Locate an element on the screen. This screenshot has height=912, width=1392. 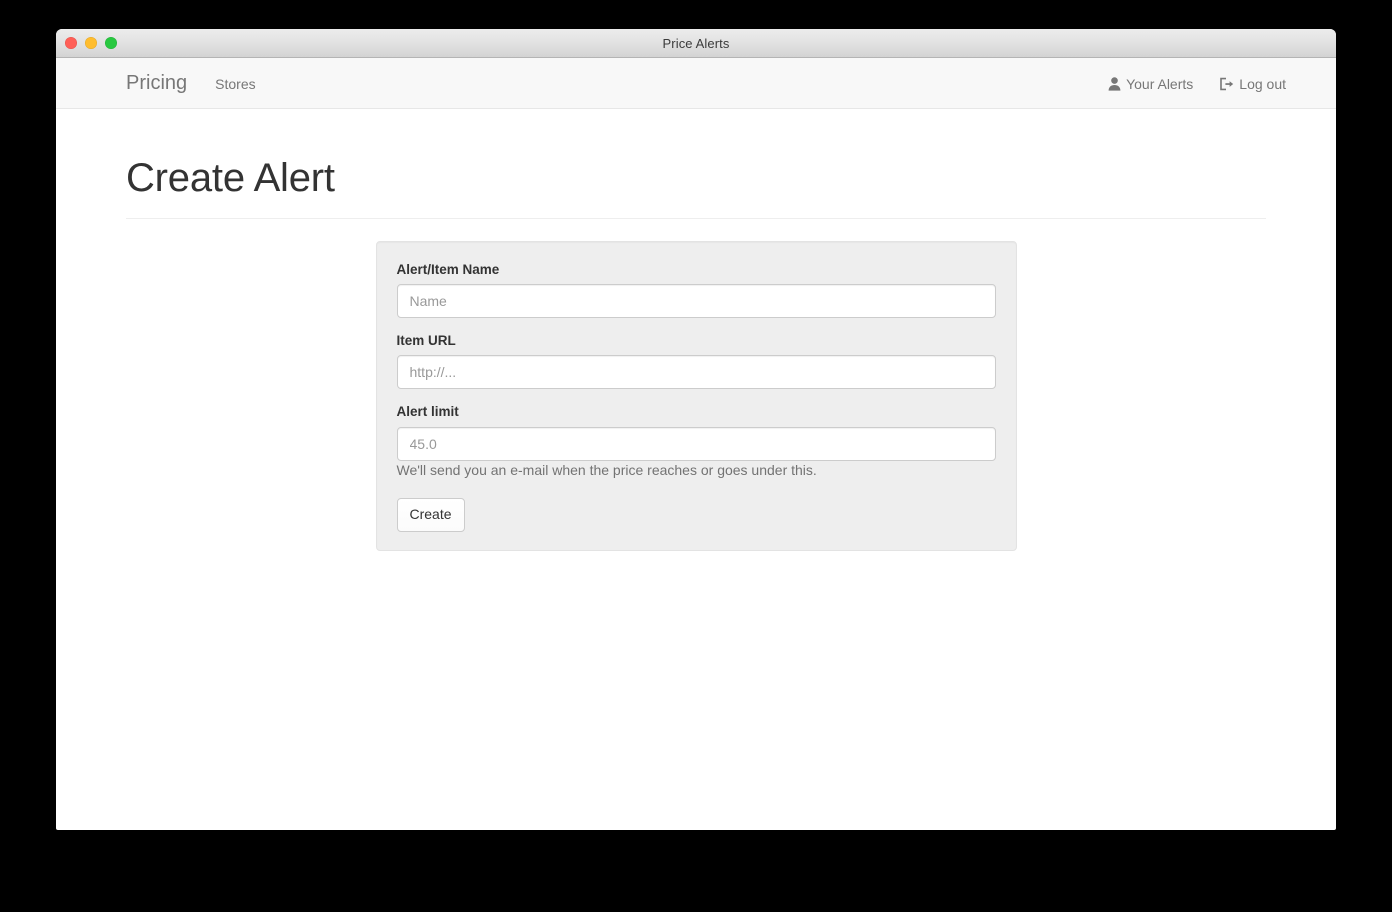
create-button: Create is located at coordinates (430, 515).